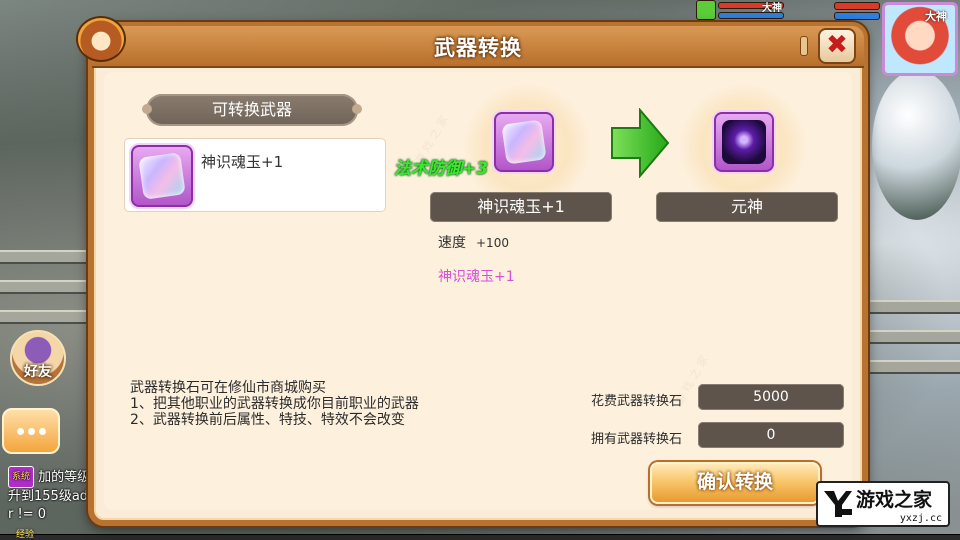 Image resolution: width=960 pixels, height=540 pixels. I want to click on convertible-weapons-header: 可转换武器, so click(252, 110).